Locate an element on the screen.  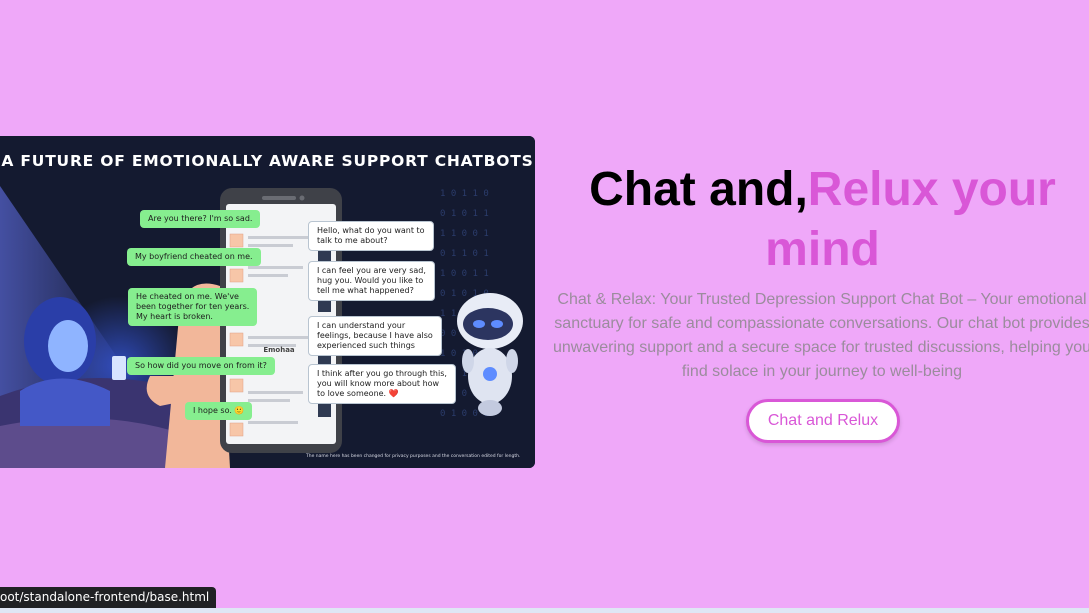
user-message-bubble: So how did you move on from it? is located at coordinates (201, 366).